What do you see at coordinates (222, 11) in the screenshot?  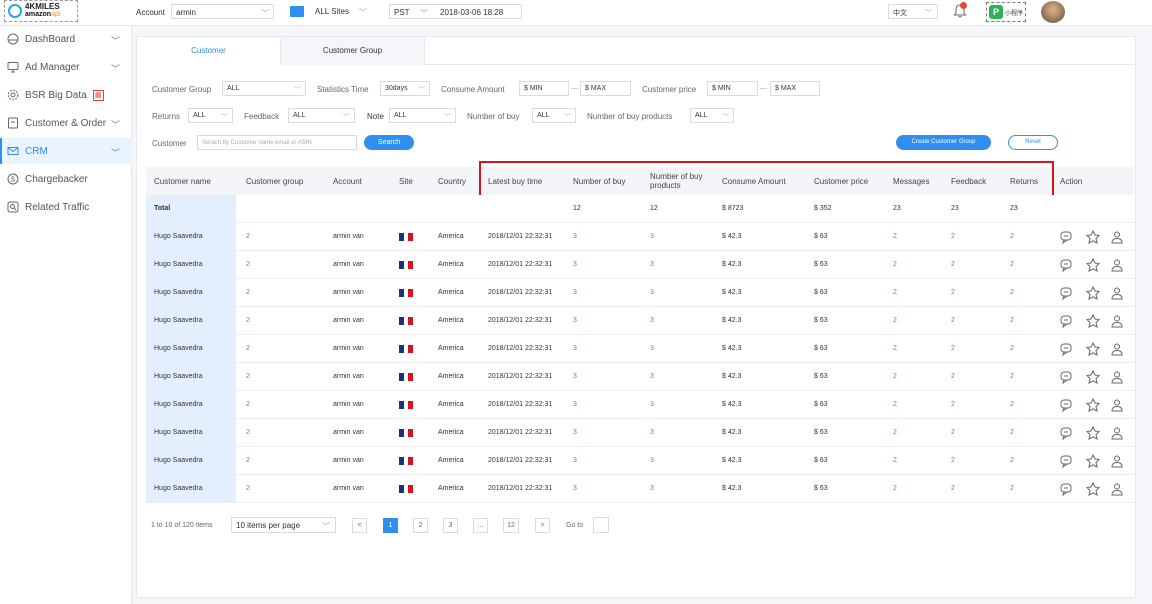 I see `account-select: armin ﹀` at bounding box center [222, 11].